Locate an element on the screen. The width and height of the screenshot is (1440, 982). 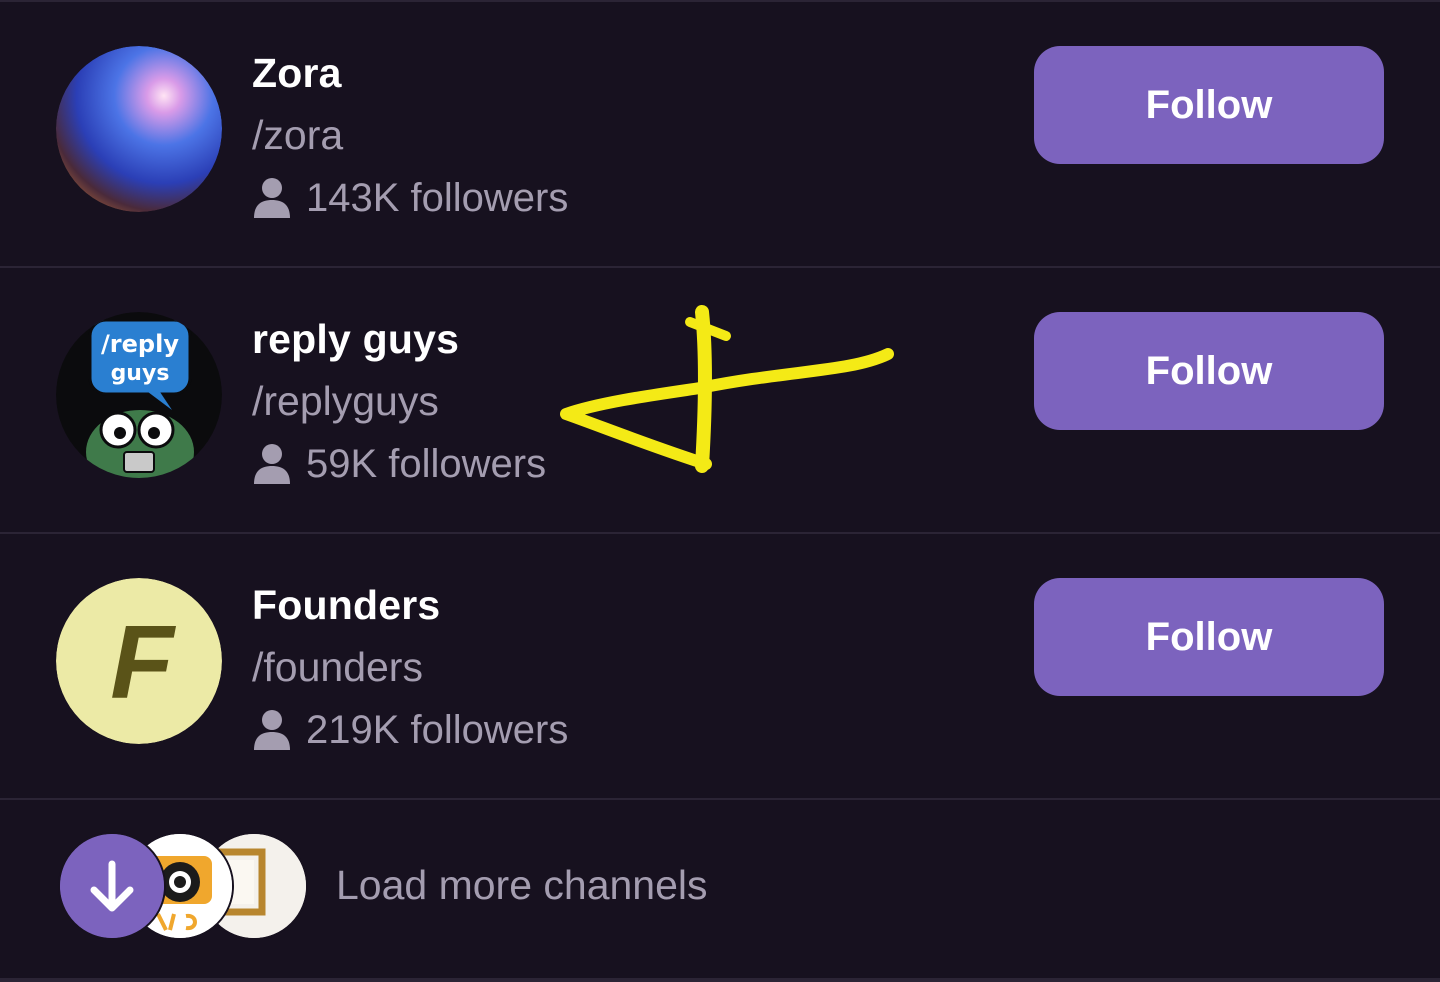
follower-count: 59K followers is located at coordinates (399, 464).